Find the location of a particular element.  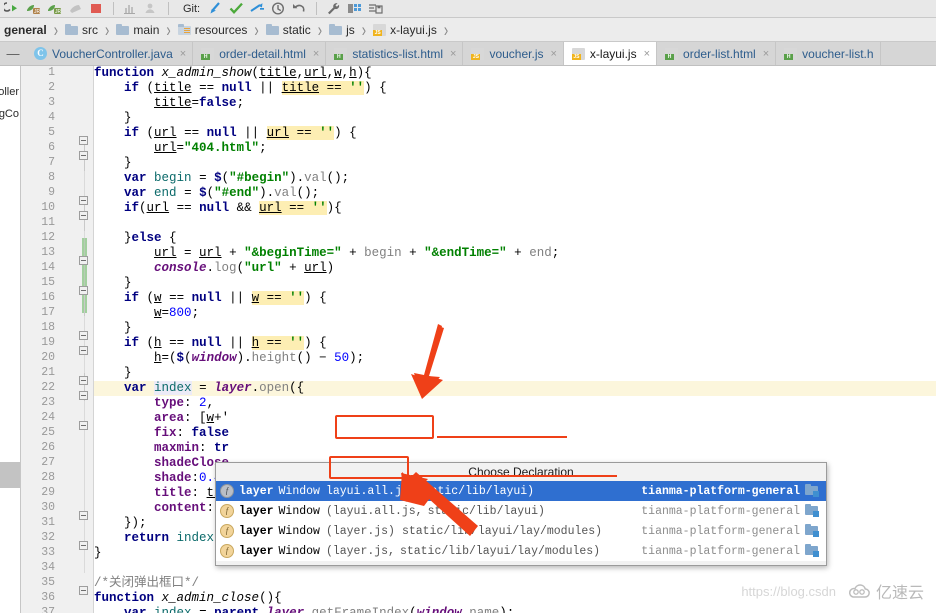

tab-statistics-list-html: H statistics-list.html × is located at coordinates (395, 53).